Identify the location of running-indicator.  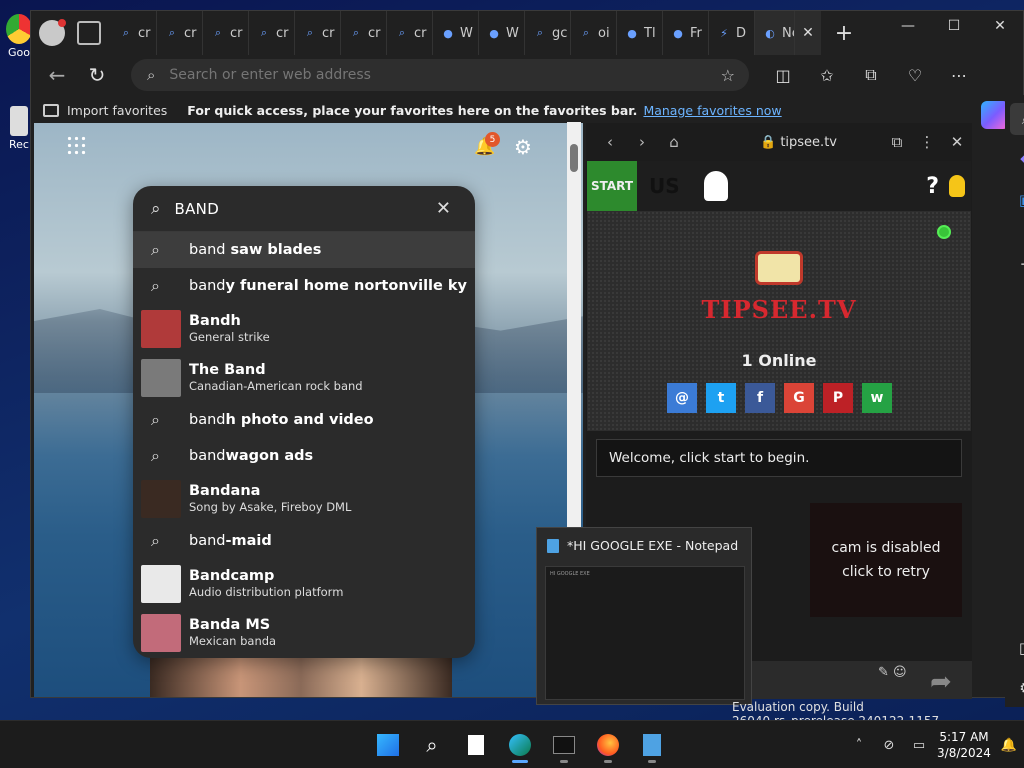
(608, 761).